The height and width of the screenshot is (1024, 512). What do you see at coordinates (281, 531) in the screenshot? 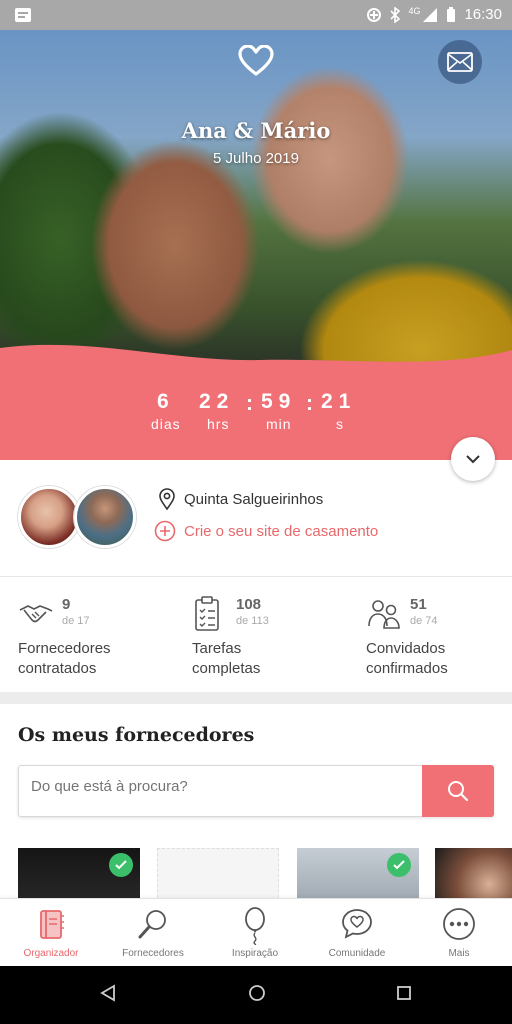
I see `create-site-label: Crie o seu site de casamento` at bounding box center [281, 531].